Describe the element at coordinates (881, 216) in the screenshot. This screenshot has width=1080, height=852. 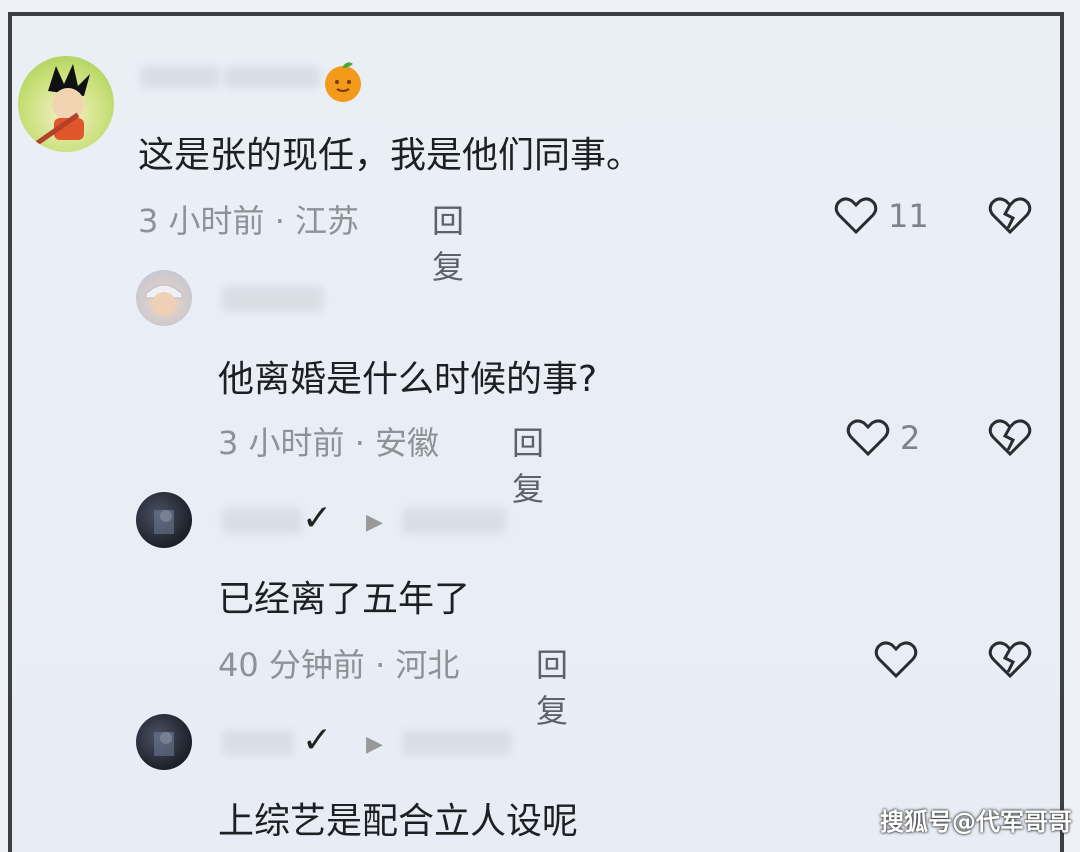
I see `like-button: 11` at that location.